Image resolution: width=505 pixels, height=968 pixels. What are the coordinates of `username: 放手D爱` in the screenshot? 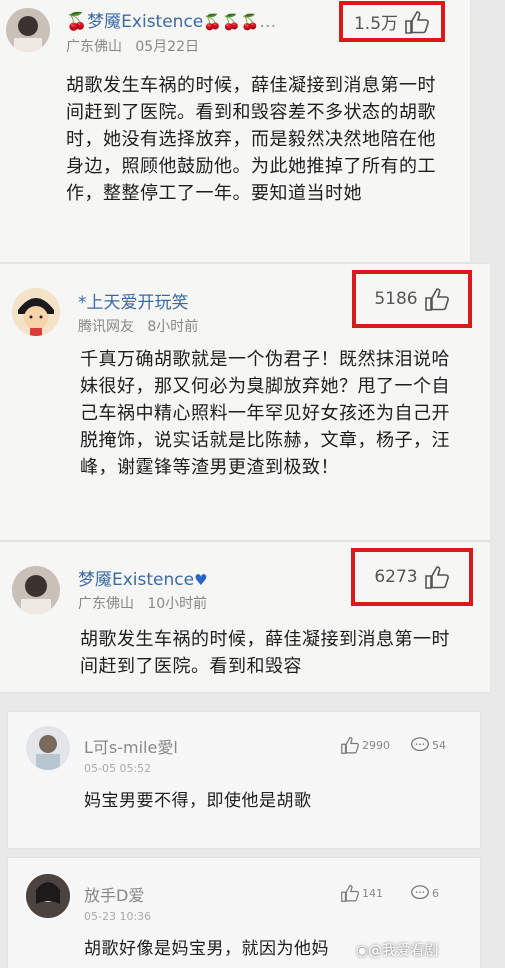 It's located at (114, 894).